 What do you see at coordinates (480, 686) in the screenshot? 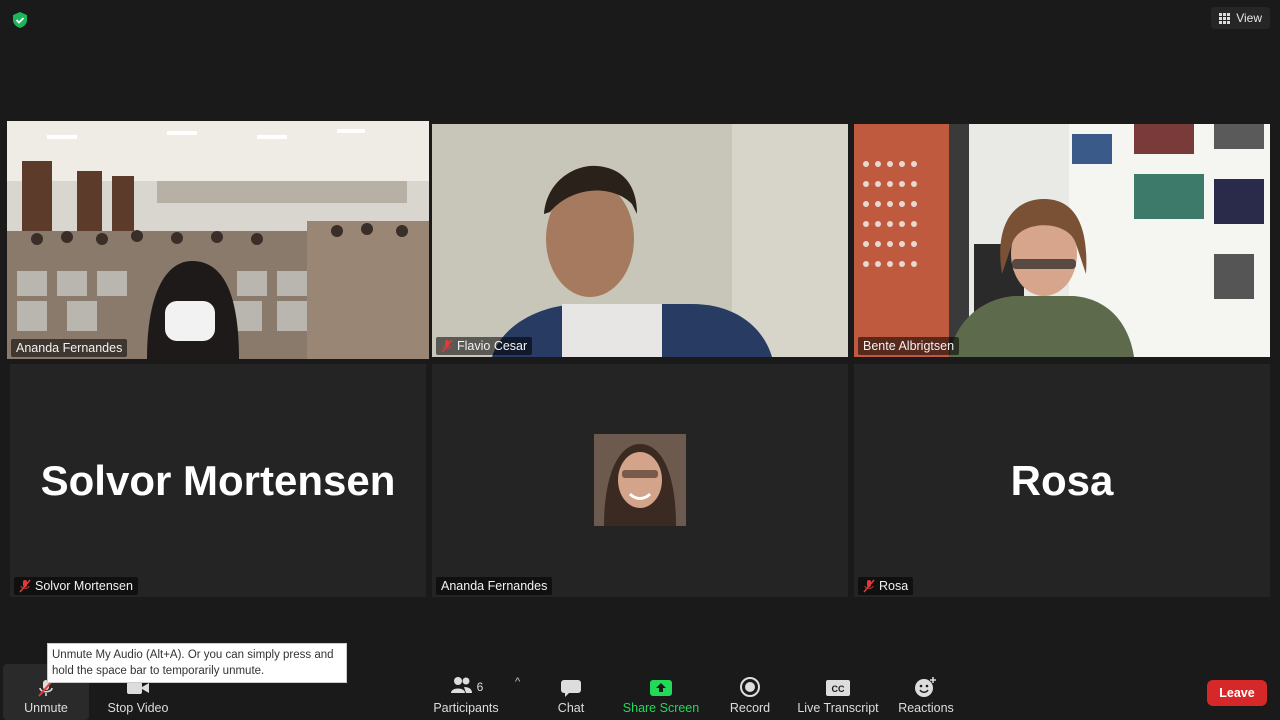
I see `participants-count: 6` at bounding box center [480, 686].